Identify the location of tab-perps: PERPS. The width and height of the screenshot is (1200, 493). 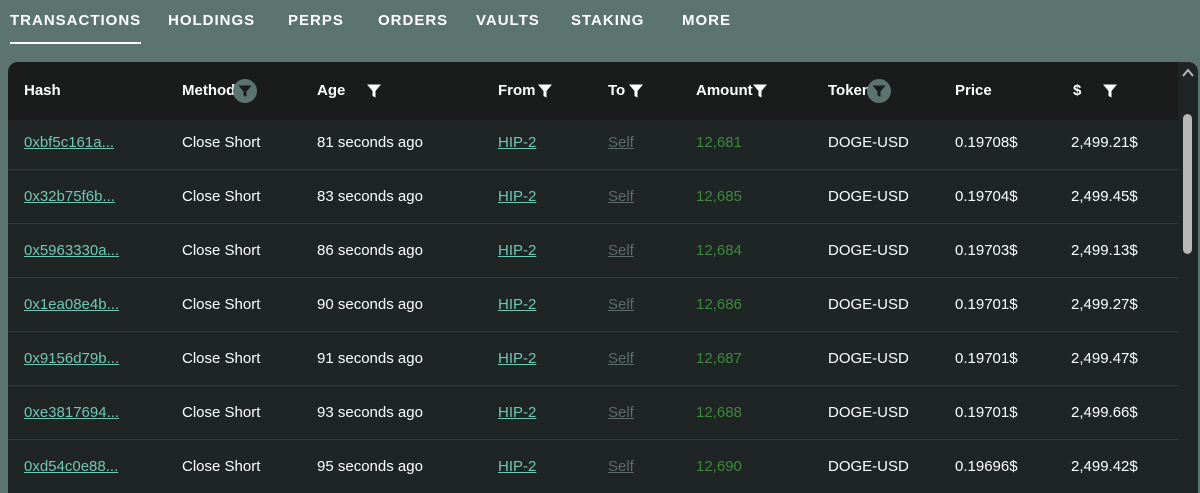
(316, 22).